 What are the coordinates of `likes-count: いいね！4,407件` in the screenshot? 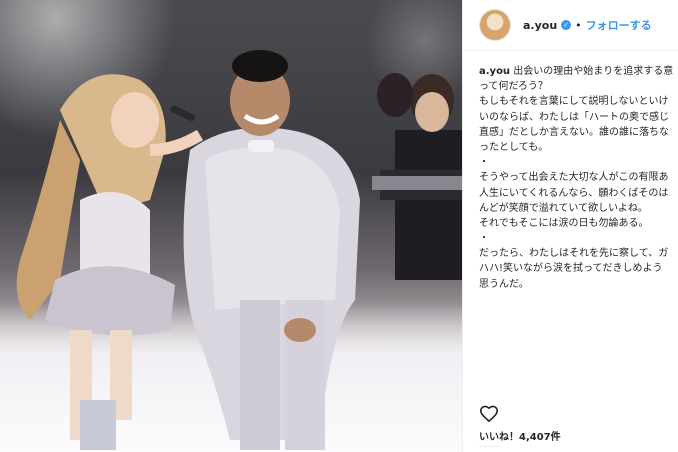 It's located at (520, 435).